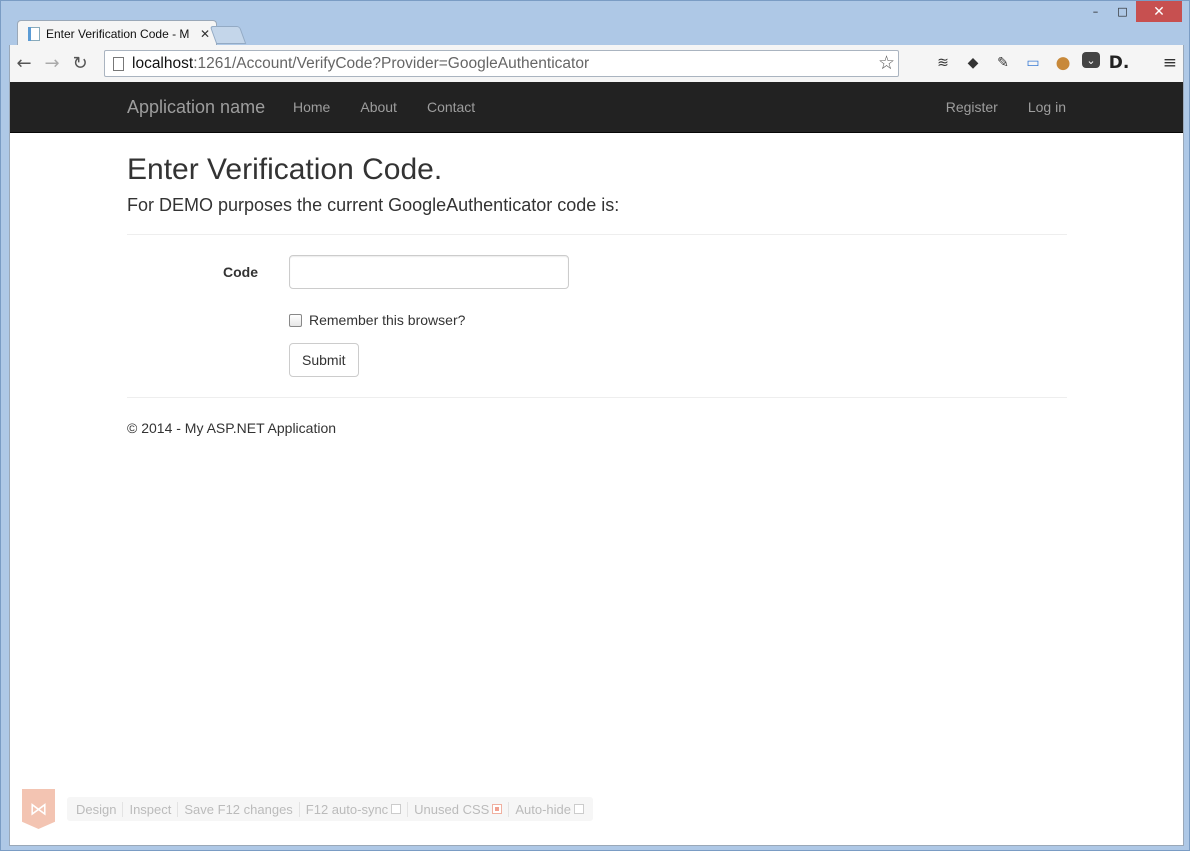  I want to click on tab-title: Enter Verification Code - M, so click(118, 33).